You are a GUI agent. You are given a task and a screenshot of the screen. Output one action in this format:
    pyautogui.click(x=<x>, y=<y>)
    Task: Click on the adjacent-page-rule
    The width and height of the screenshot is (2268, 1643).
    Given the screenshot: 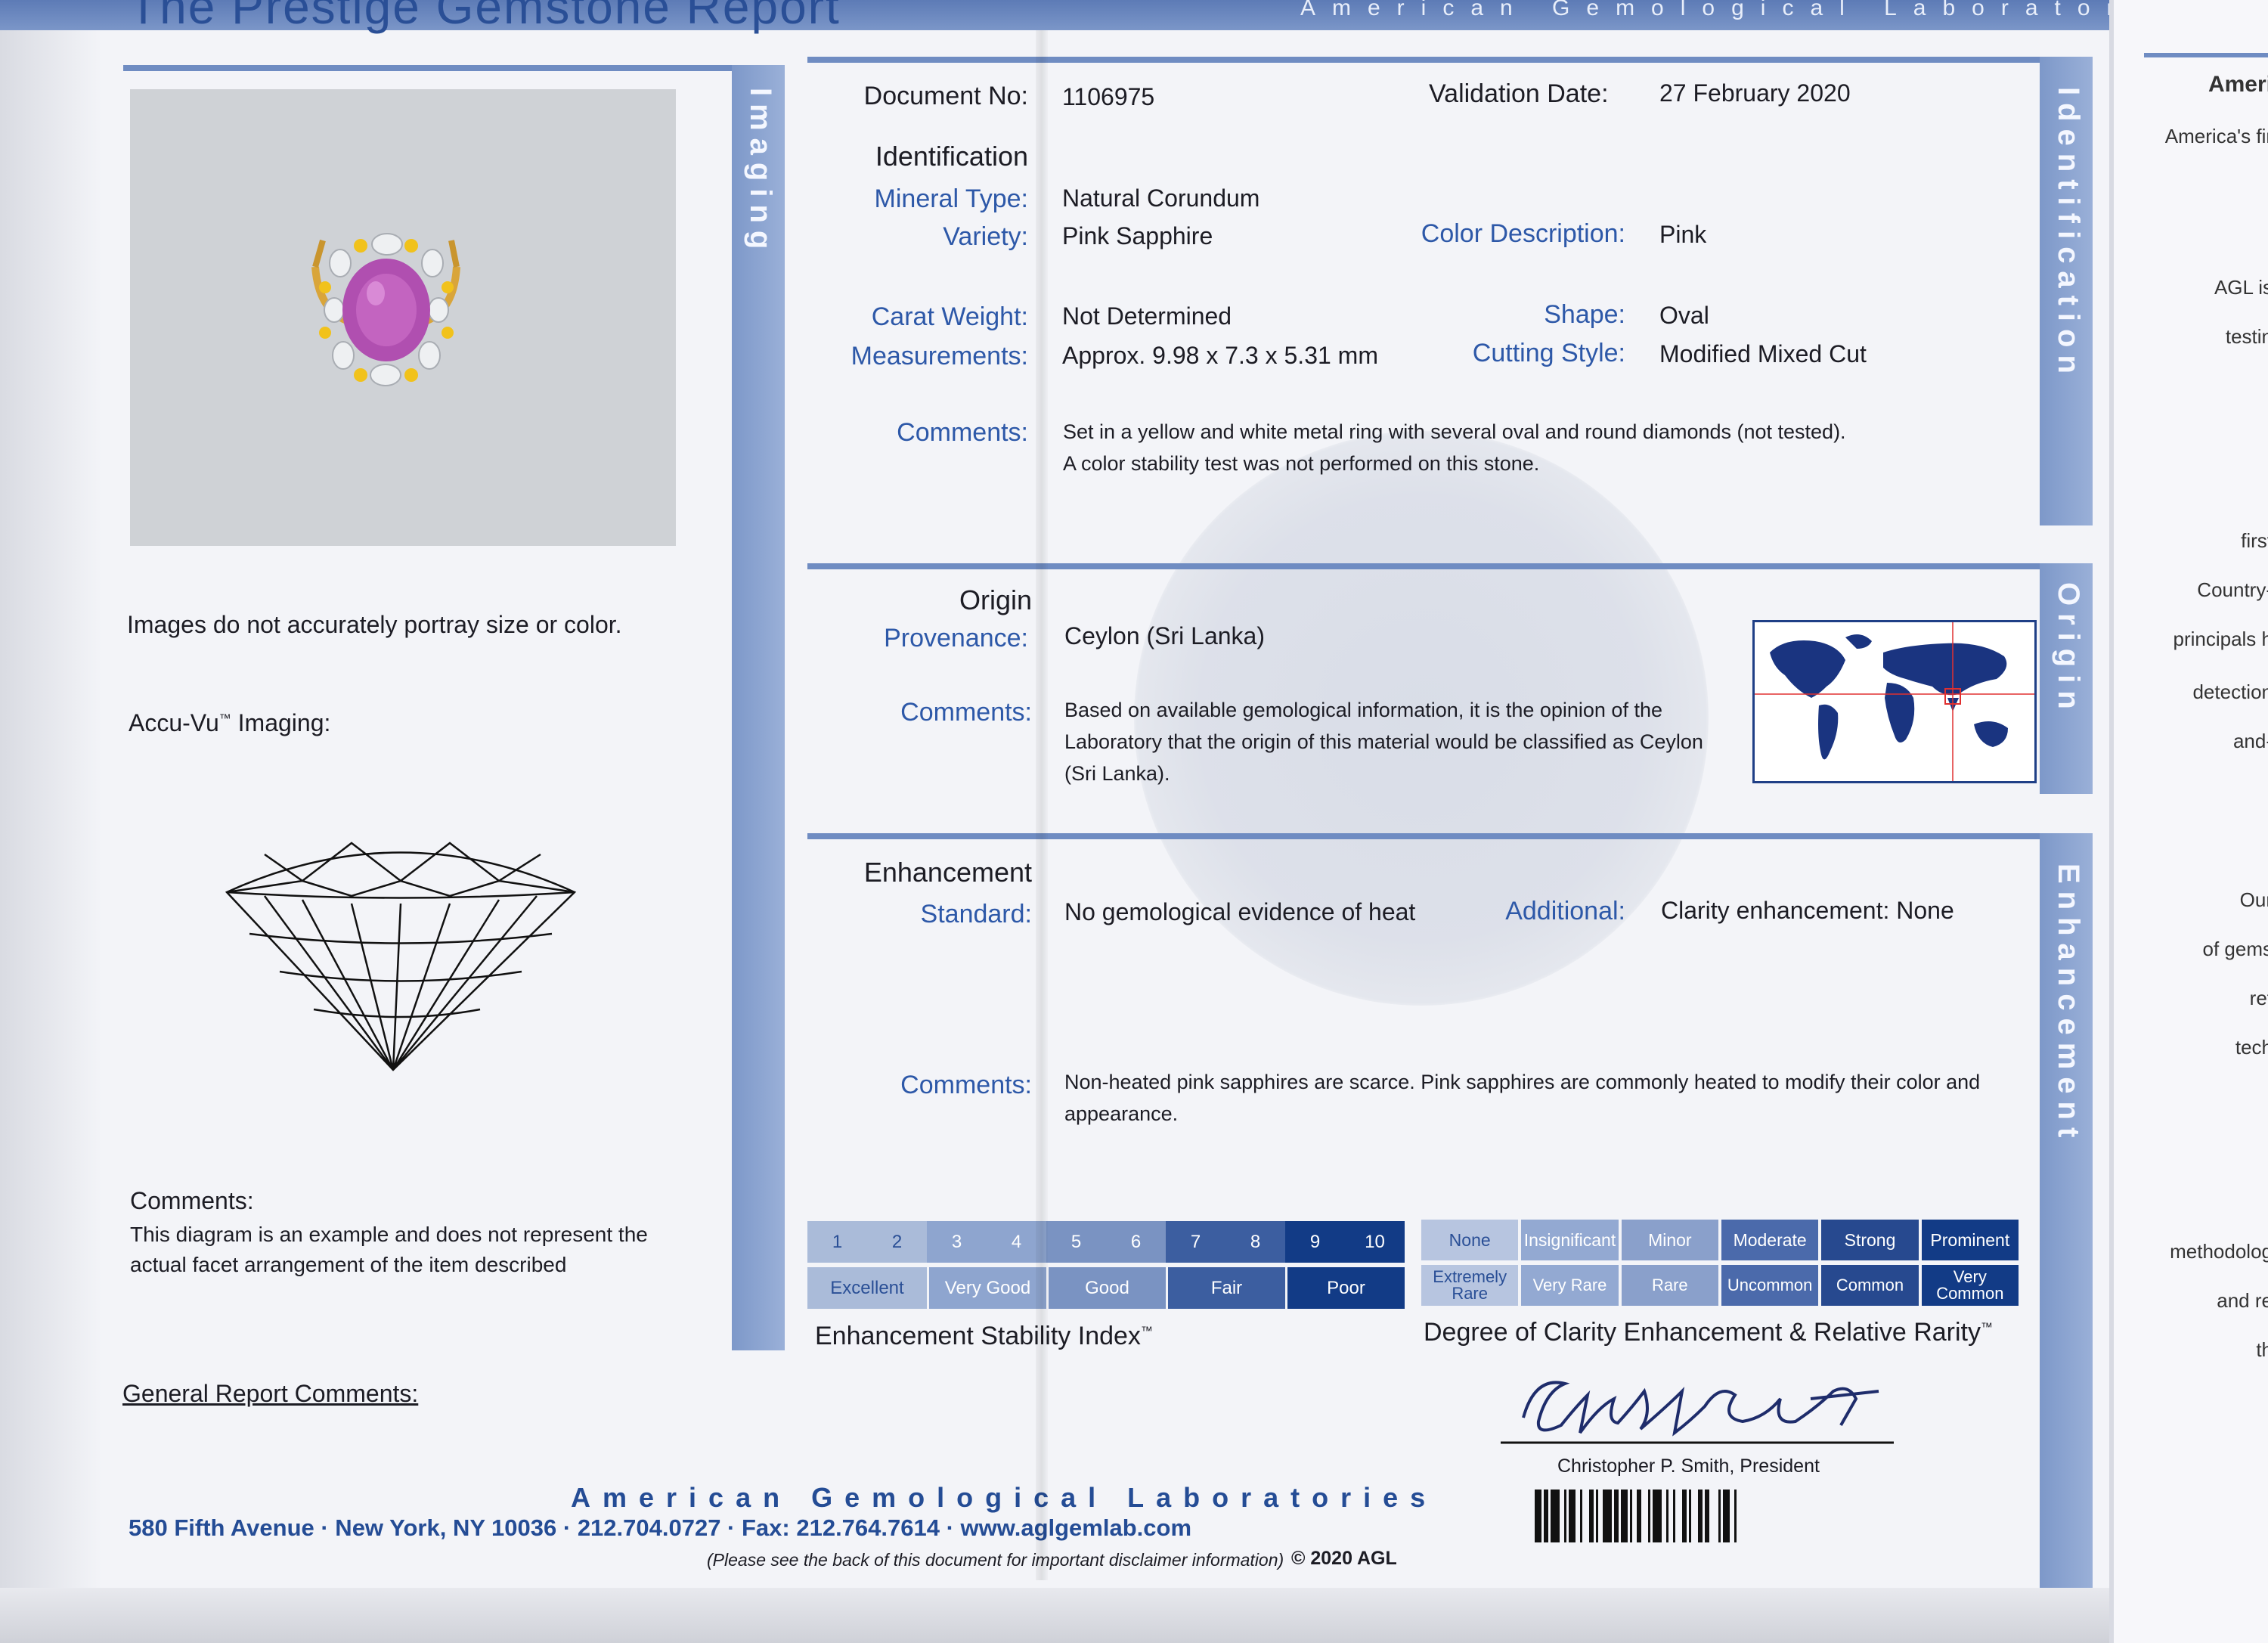 What is the action you would take?
    pyautogui.click(x=2206, y=55)
    